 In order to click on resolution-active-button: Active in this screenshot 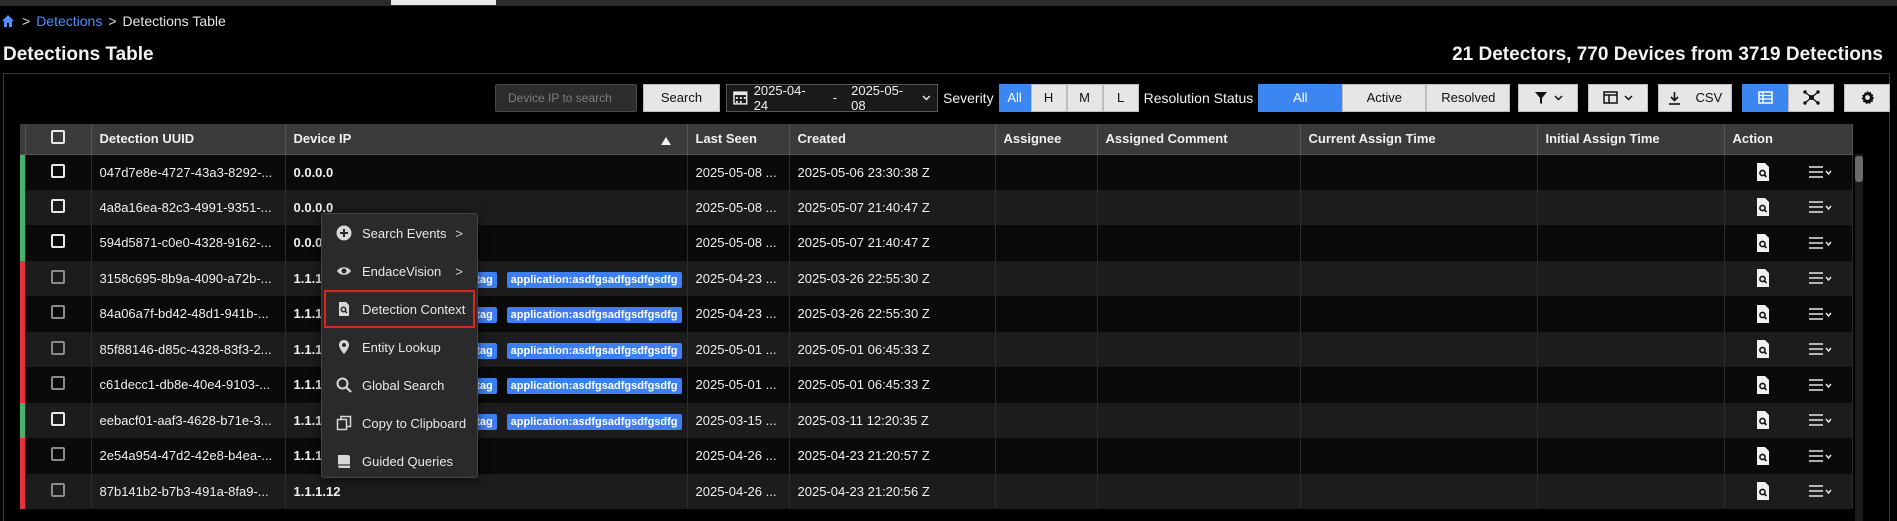, I will do `click(1384, 97)`.